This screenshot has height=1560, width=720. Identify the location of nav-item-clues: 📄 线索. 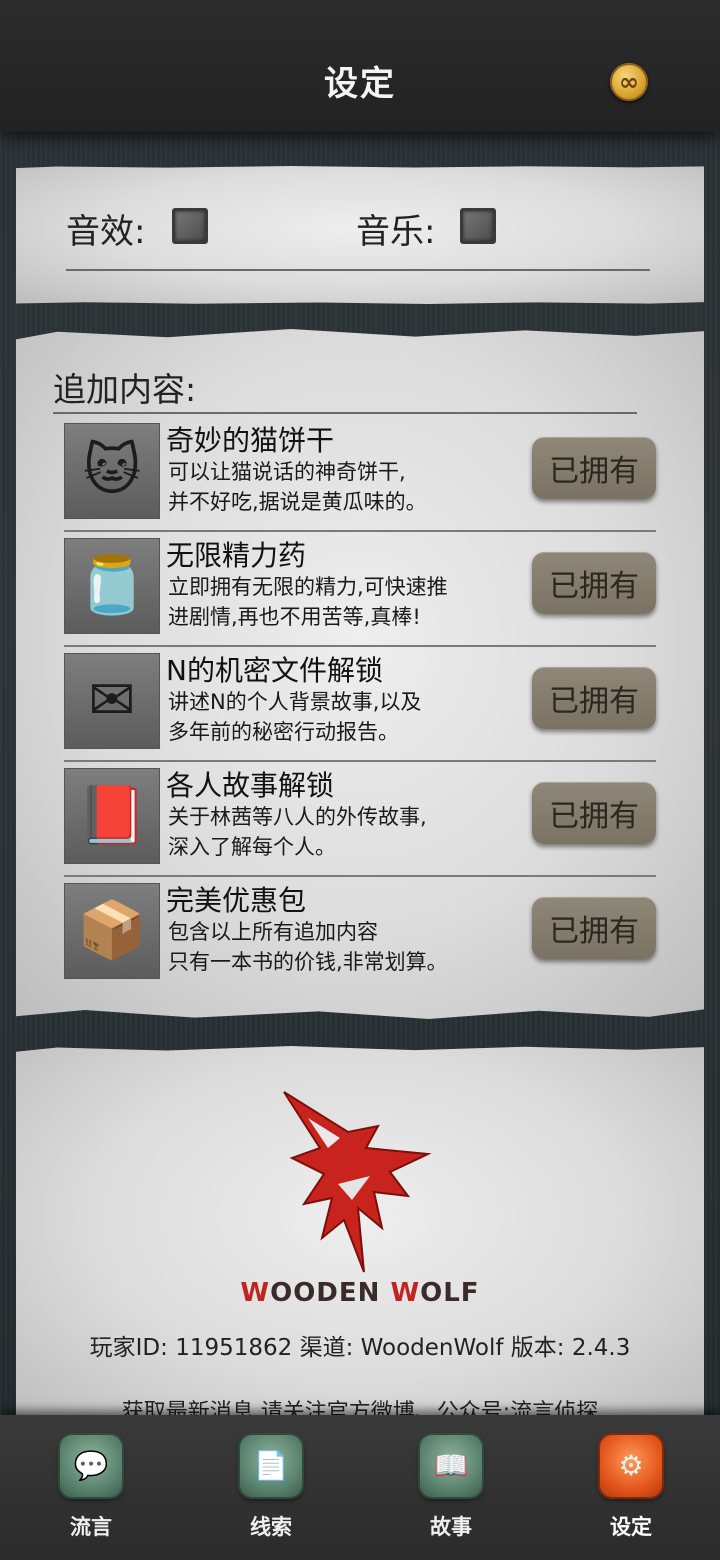
(270, 1491).